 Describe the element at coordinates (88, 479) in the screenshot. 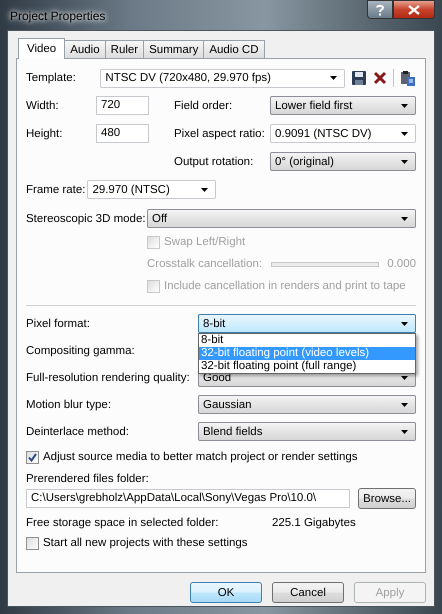

I see `field-label: Prerendered files folder:` at that location.